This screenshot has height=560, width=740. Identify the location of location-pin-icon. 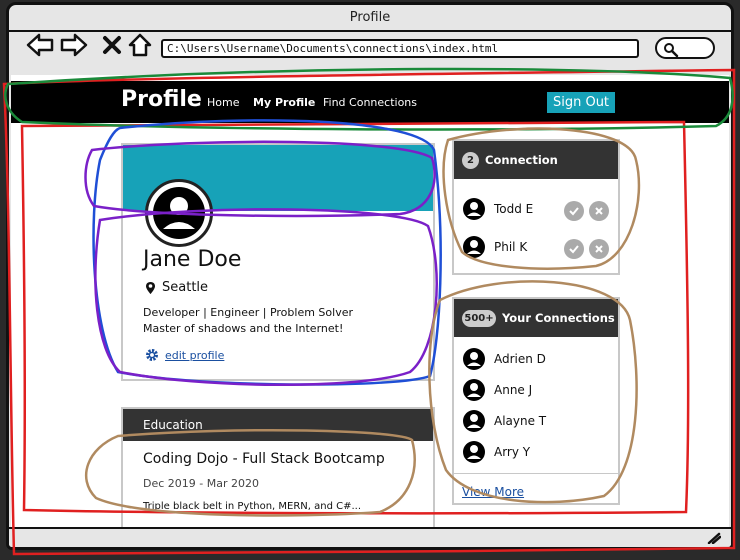
(150, 287).